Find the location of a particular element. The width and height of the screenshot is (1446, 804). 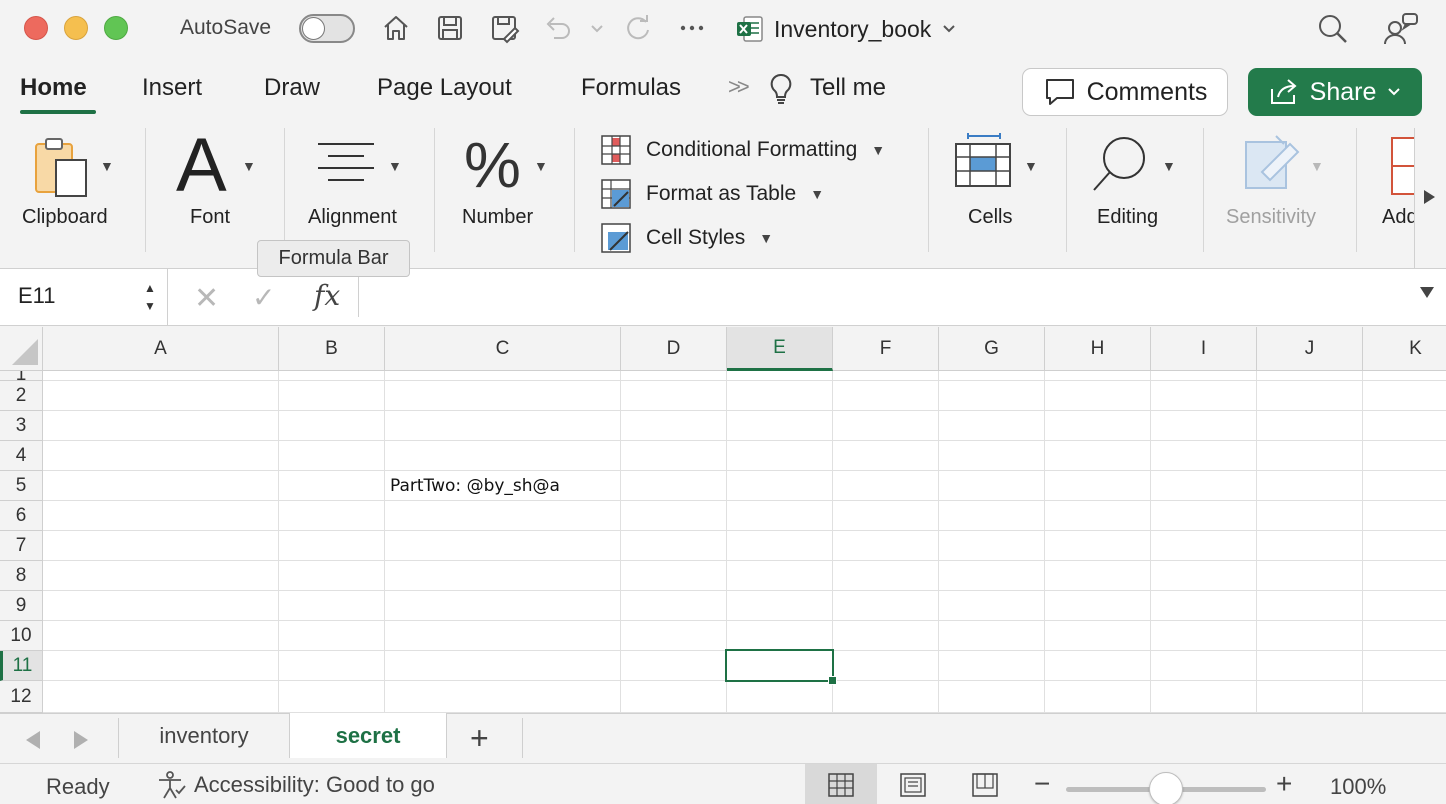

row-header-6: 6 is located at coordinates (21, 516).